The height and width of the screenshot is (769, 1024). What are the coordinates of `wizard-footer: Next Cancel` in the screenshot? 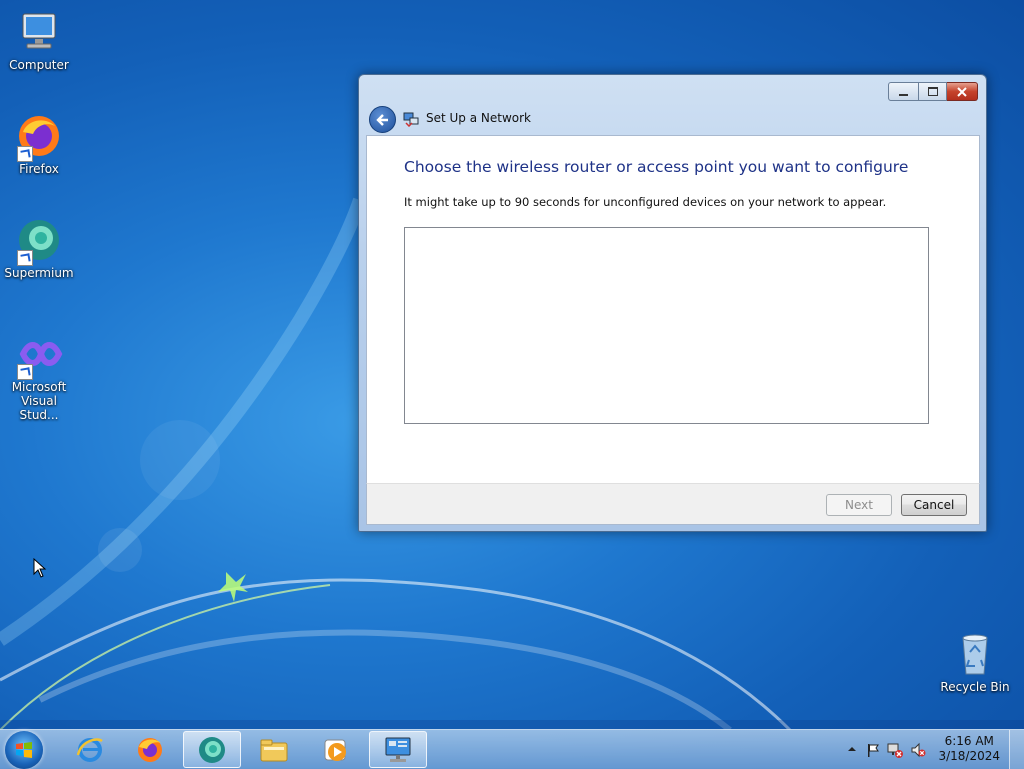 It's located at (673, 504).